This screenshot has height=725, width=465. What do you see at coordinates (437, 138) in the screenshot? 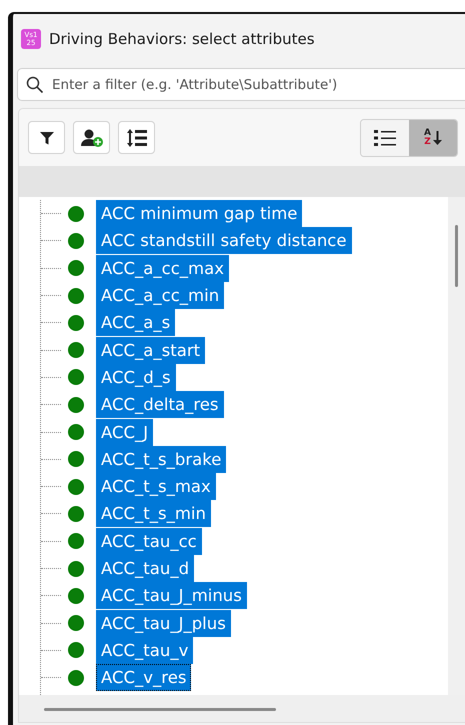
I see `down-arrow-icon` at bounding box center [437, 138].